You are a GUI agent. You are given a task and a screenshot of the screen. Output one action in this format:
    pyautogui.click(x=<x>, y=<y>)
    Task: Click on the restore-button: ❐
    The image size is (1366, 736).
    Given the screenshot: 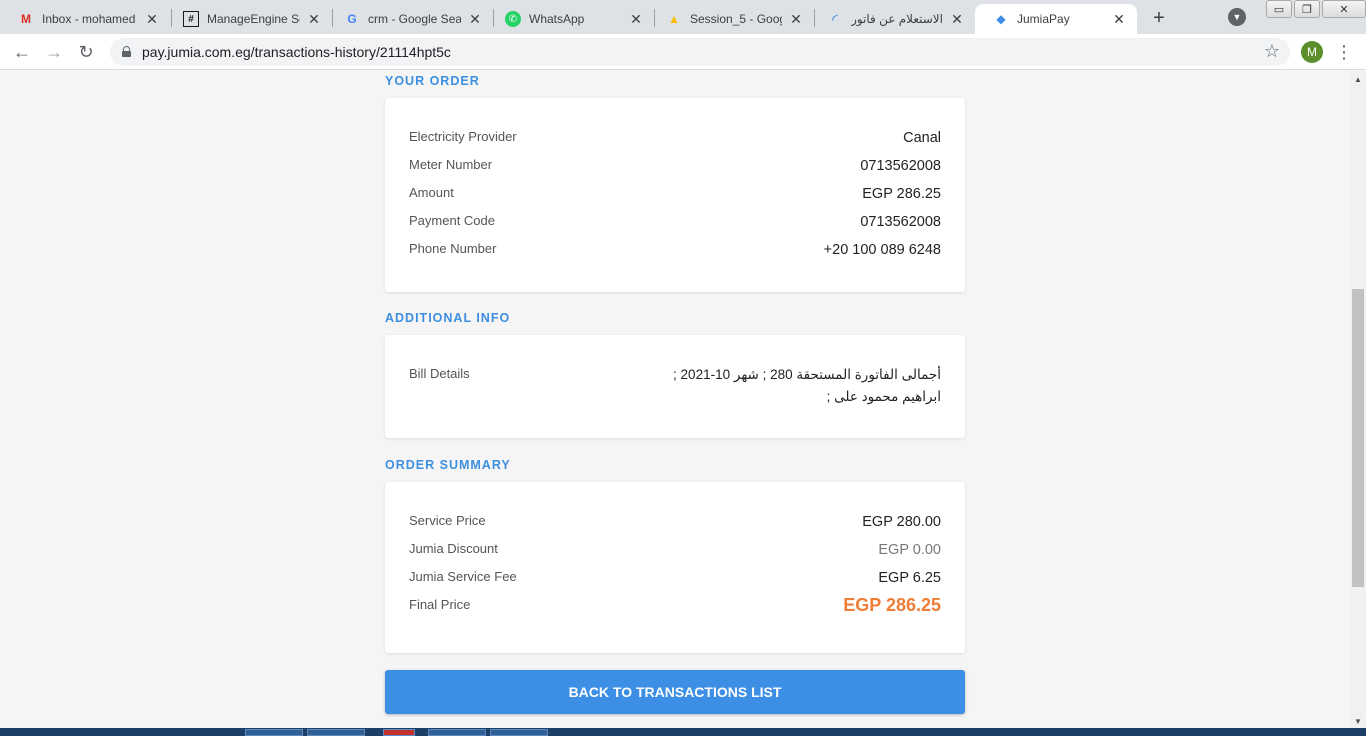 What is the action you would take?
    pyautogui.click(x=1307, y=9)
    